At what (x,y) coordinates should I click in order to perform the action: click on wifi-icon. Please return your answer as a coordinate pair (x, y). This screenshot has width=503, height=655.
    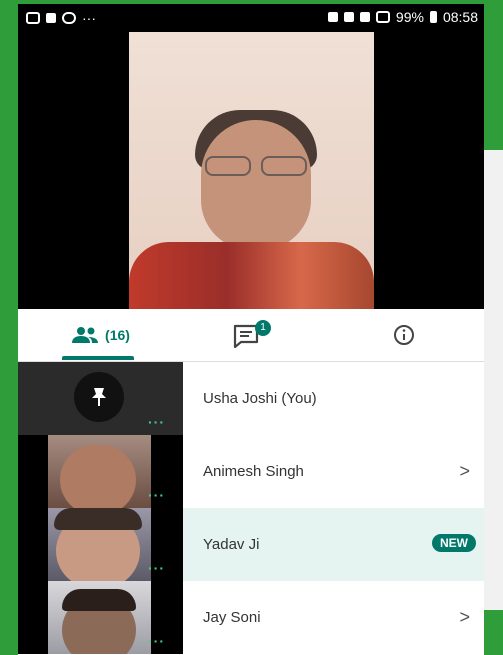
    Looking at the image, I should click on (348, 17).